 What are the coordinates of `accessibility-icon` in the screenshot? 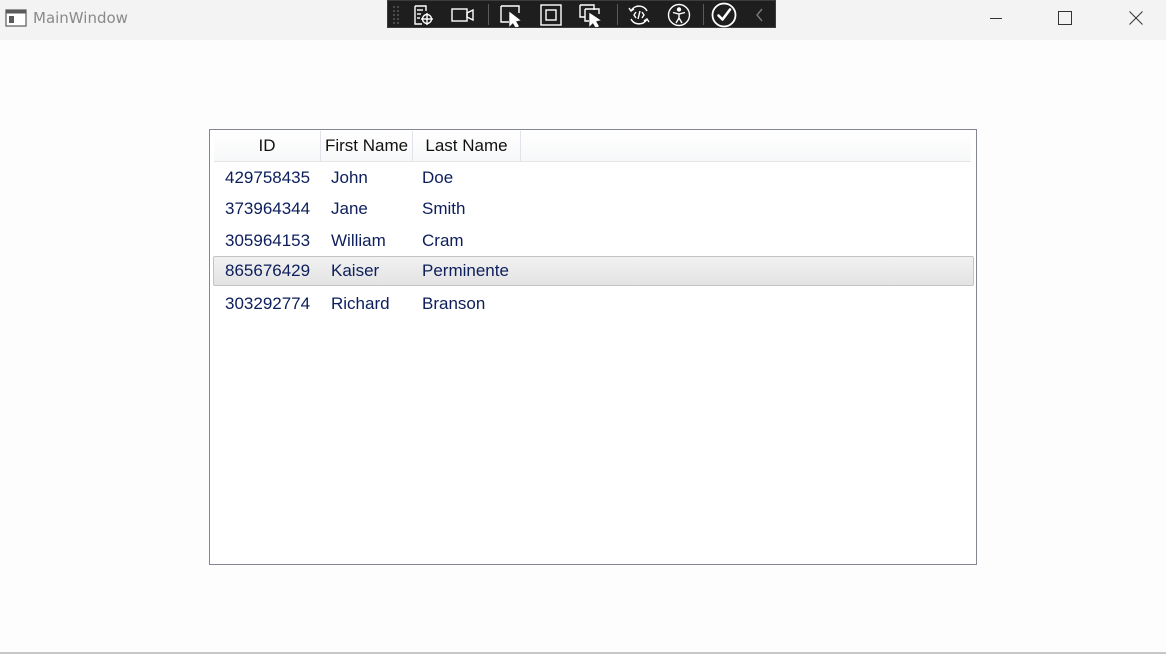 It's located at (679, 14).